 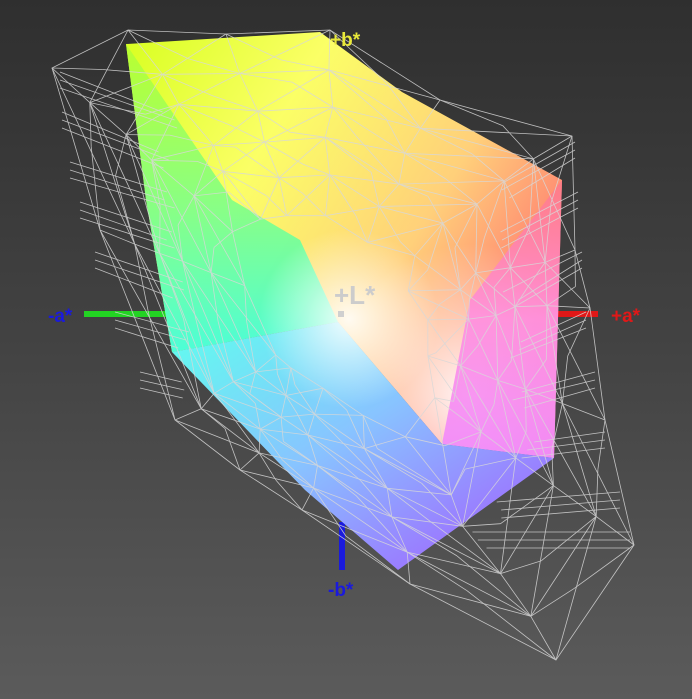 What do you see at coordinates (355, 295) in the screenshot?
I see `l-axis-label: +L*` at bounding box center [355, 295].